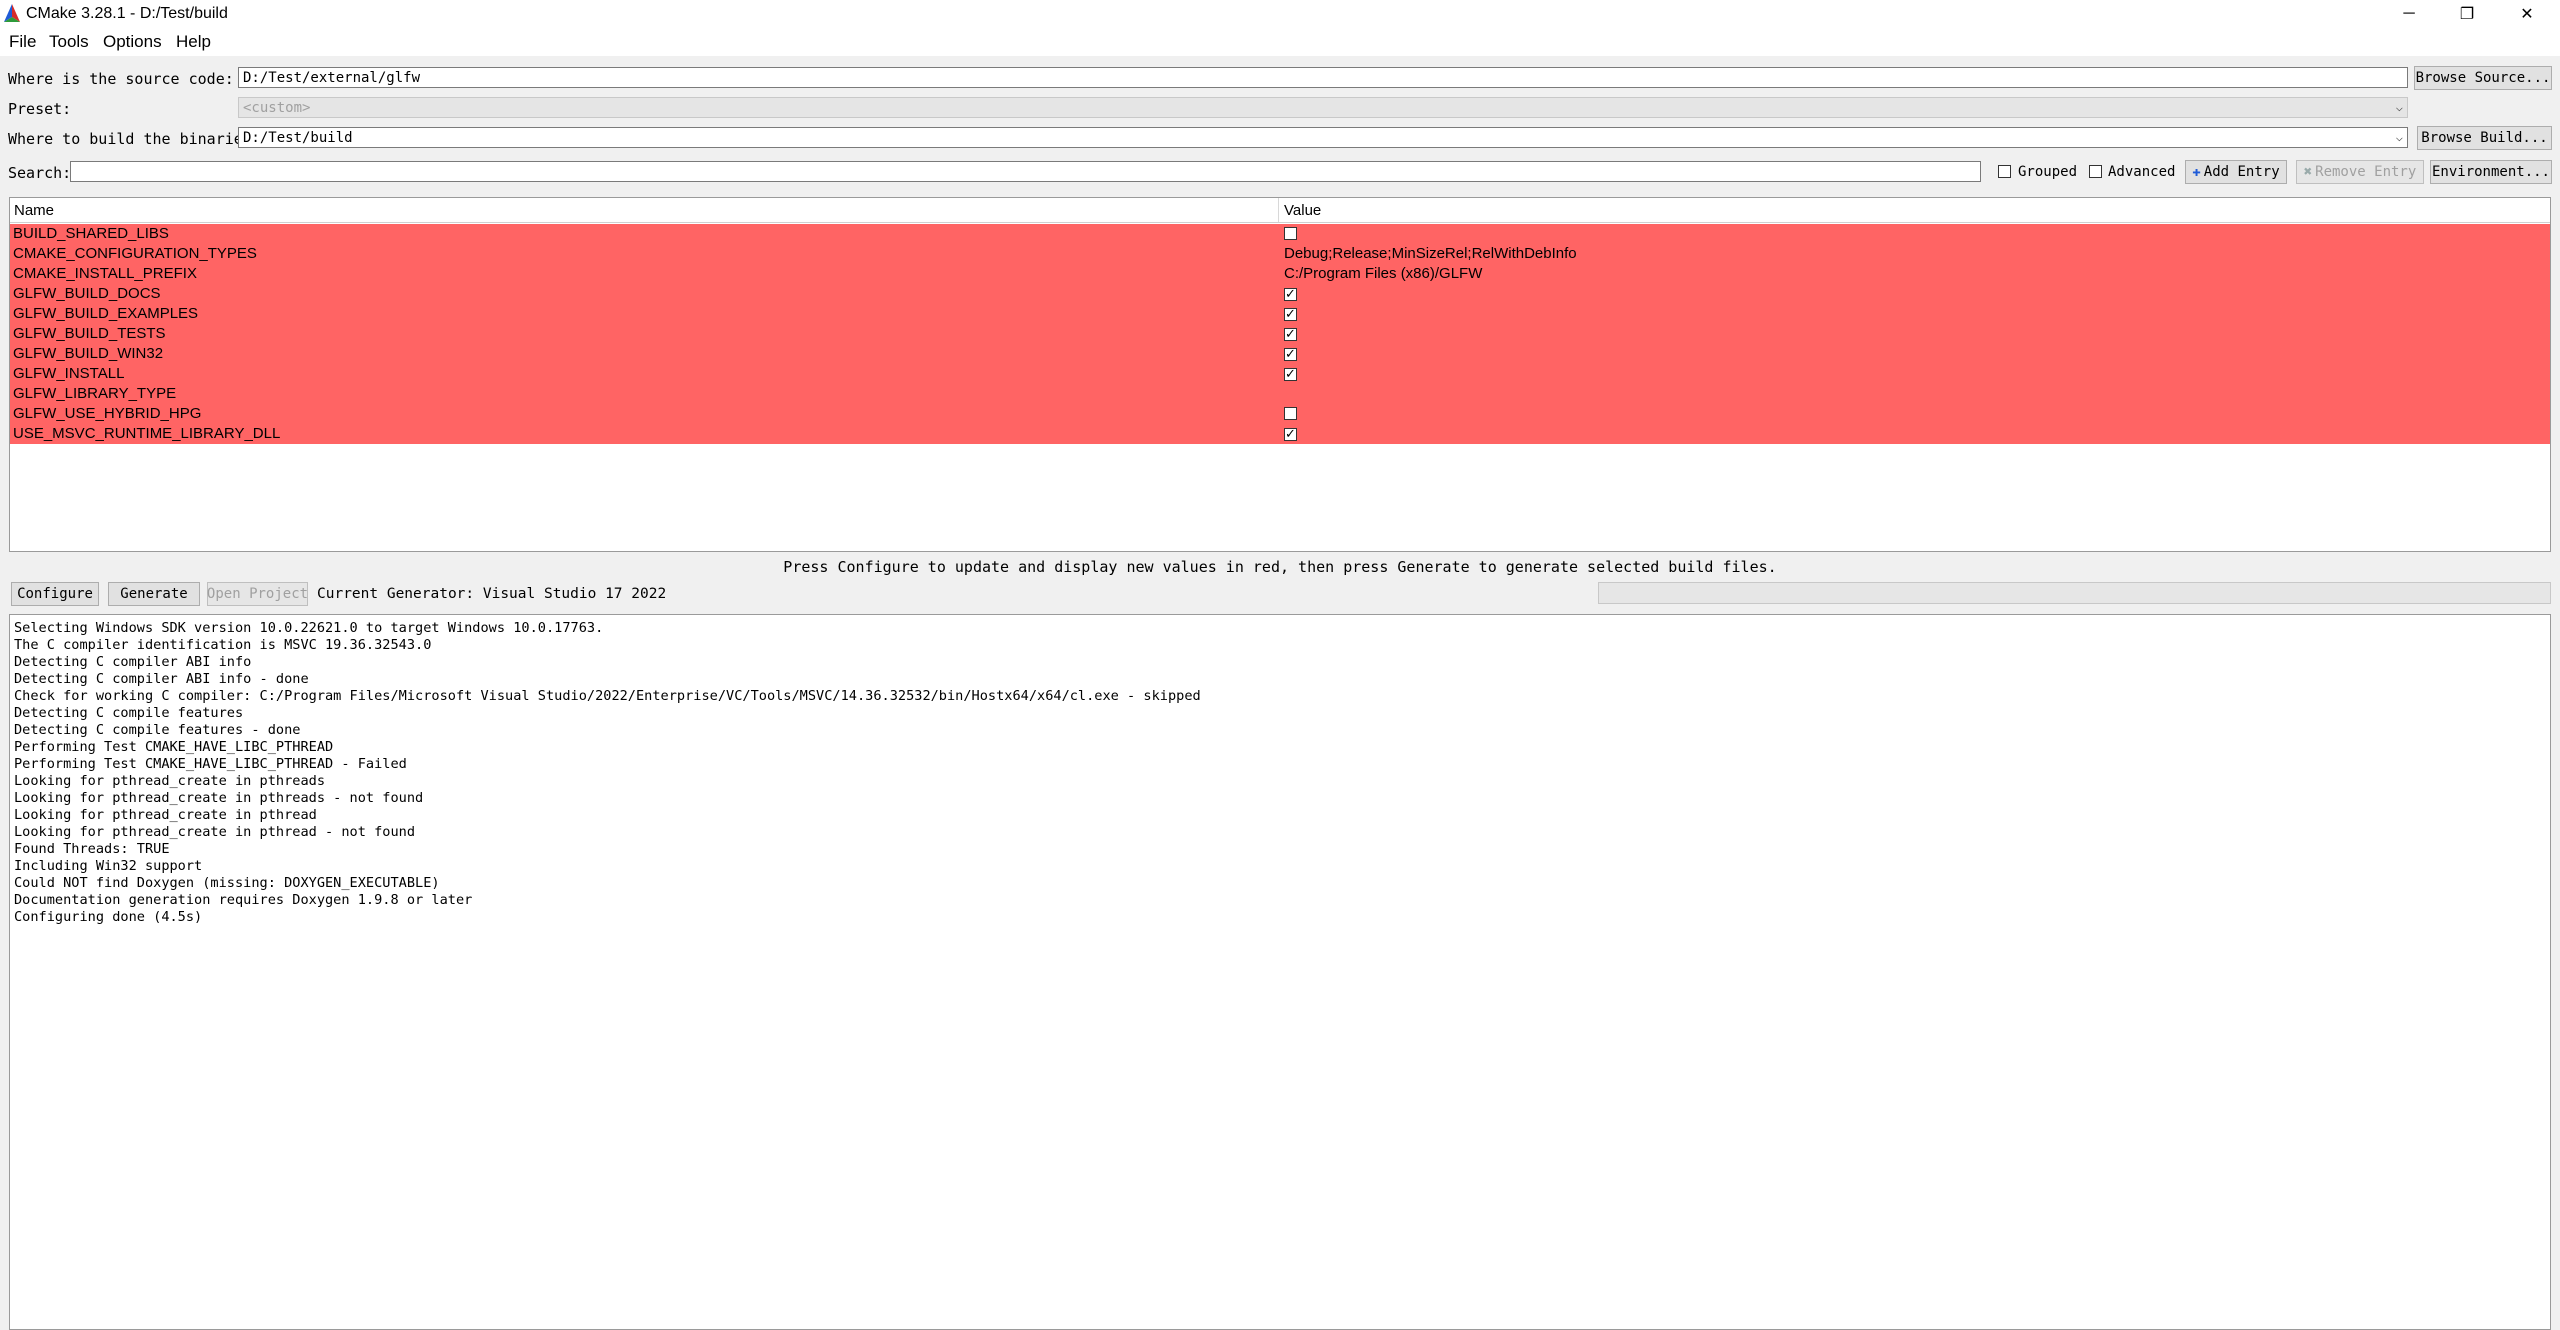 The height and width of the screenshot is (1330, 2560). Describe the element at coordinates (129, 713) in the screenshot. I see `log-line: Detecting C compile features` at that location.